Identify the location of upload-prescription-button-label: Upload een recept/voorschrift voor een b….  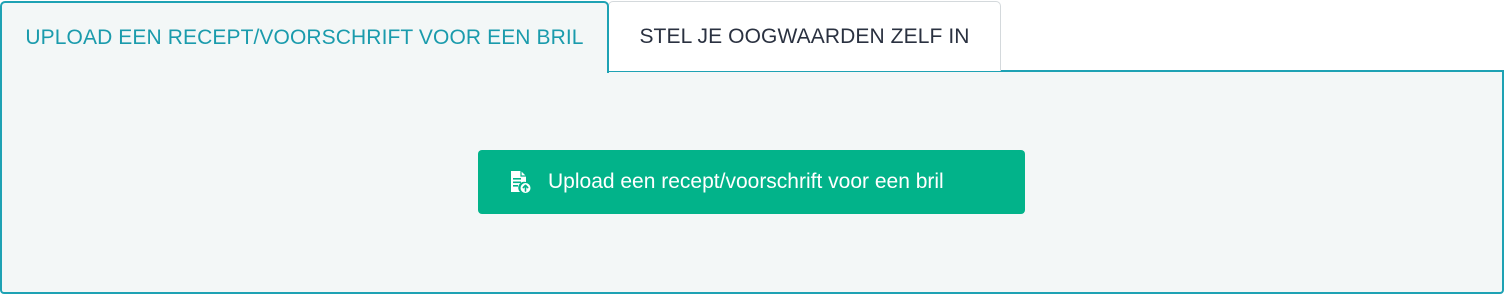
(746, 181).